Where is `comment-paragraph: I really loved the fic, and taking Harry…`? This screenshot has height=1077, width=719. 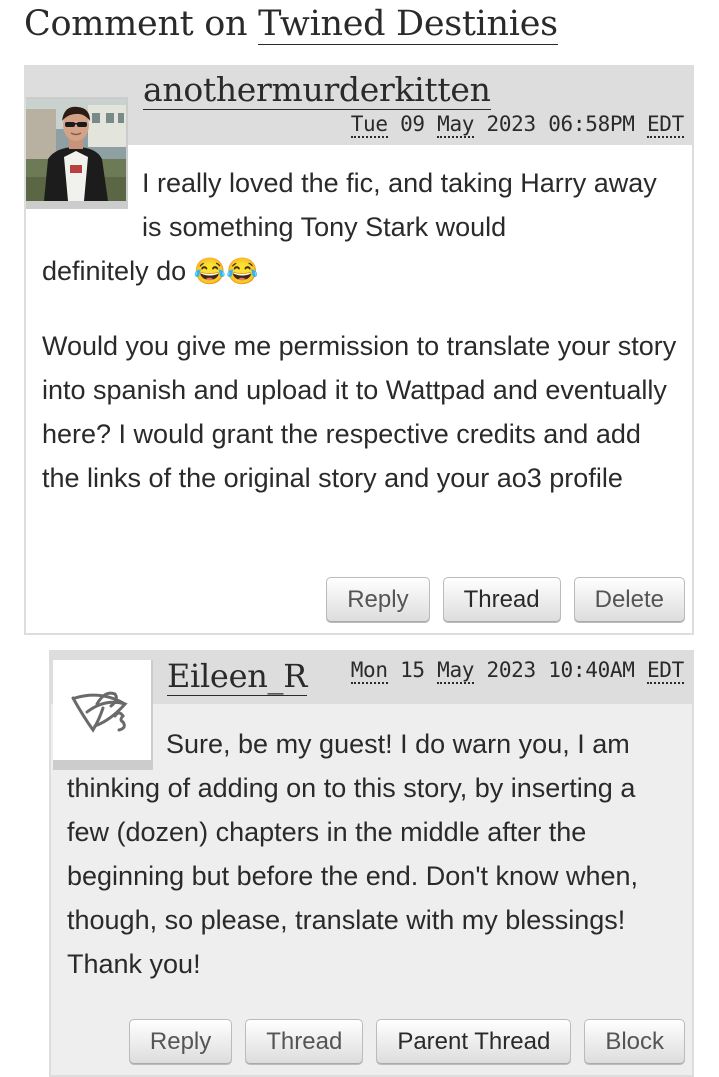 comment-paragraph: I really loved the fic, and taking Harry… is located at coordinates (362, 227).